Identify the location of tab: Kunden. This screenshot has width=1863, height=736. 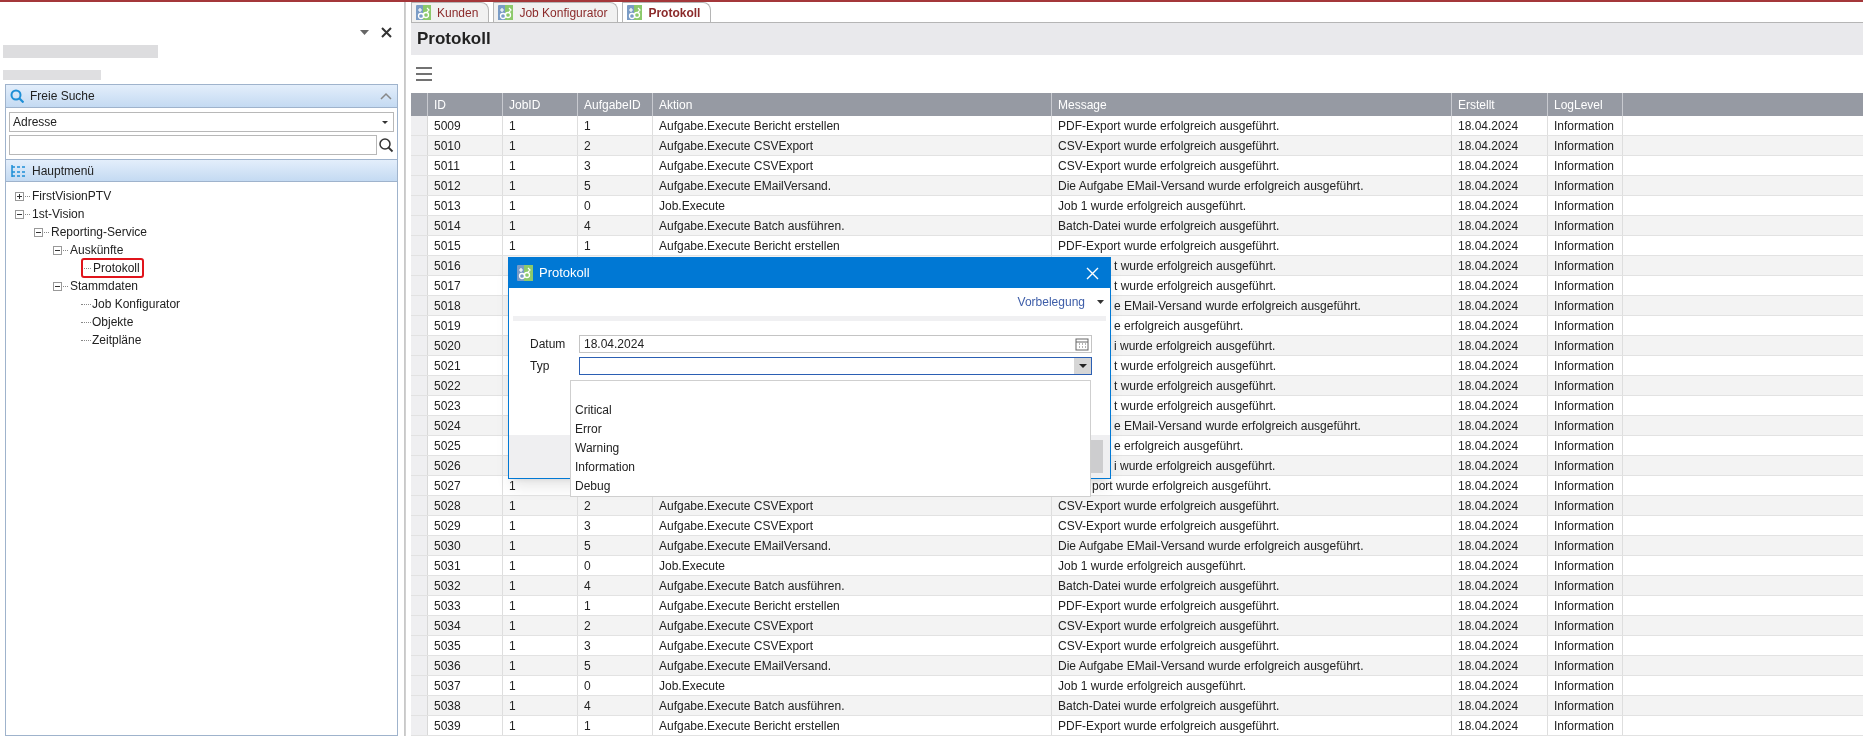
(450, 12).